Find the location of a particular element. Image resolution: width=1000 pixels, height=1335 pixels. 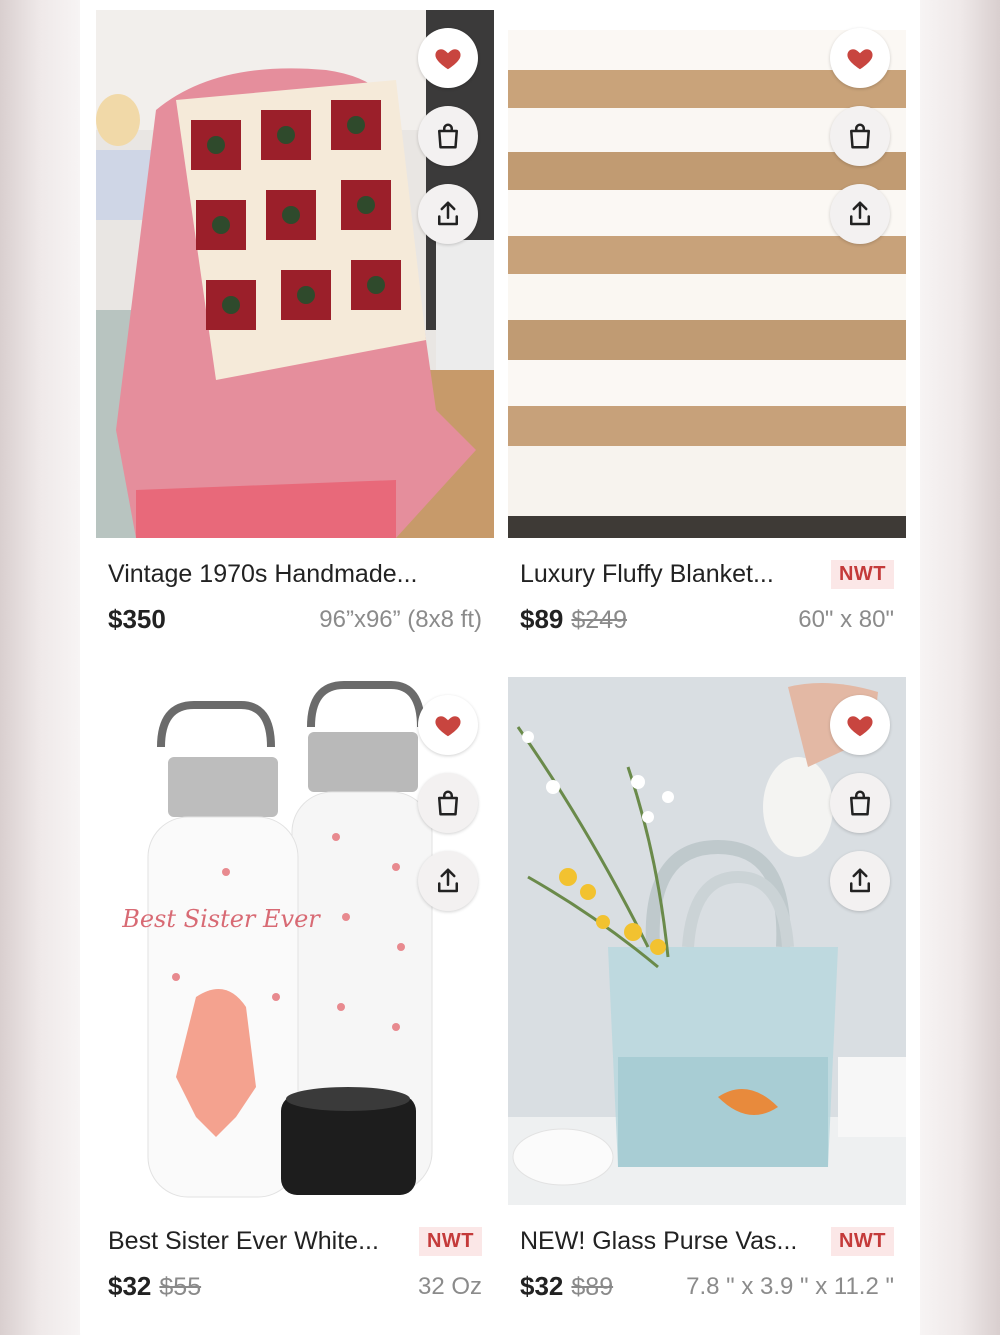

current-price: $89 is located at coordinates (542, 619).